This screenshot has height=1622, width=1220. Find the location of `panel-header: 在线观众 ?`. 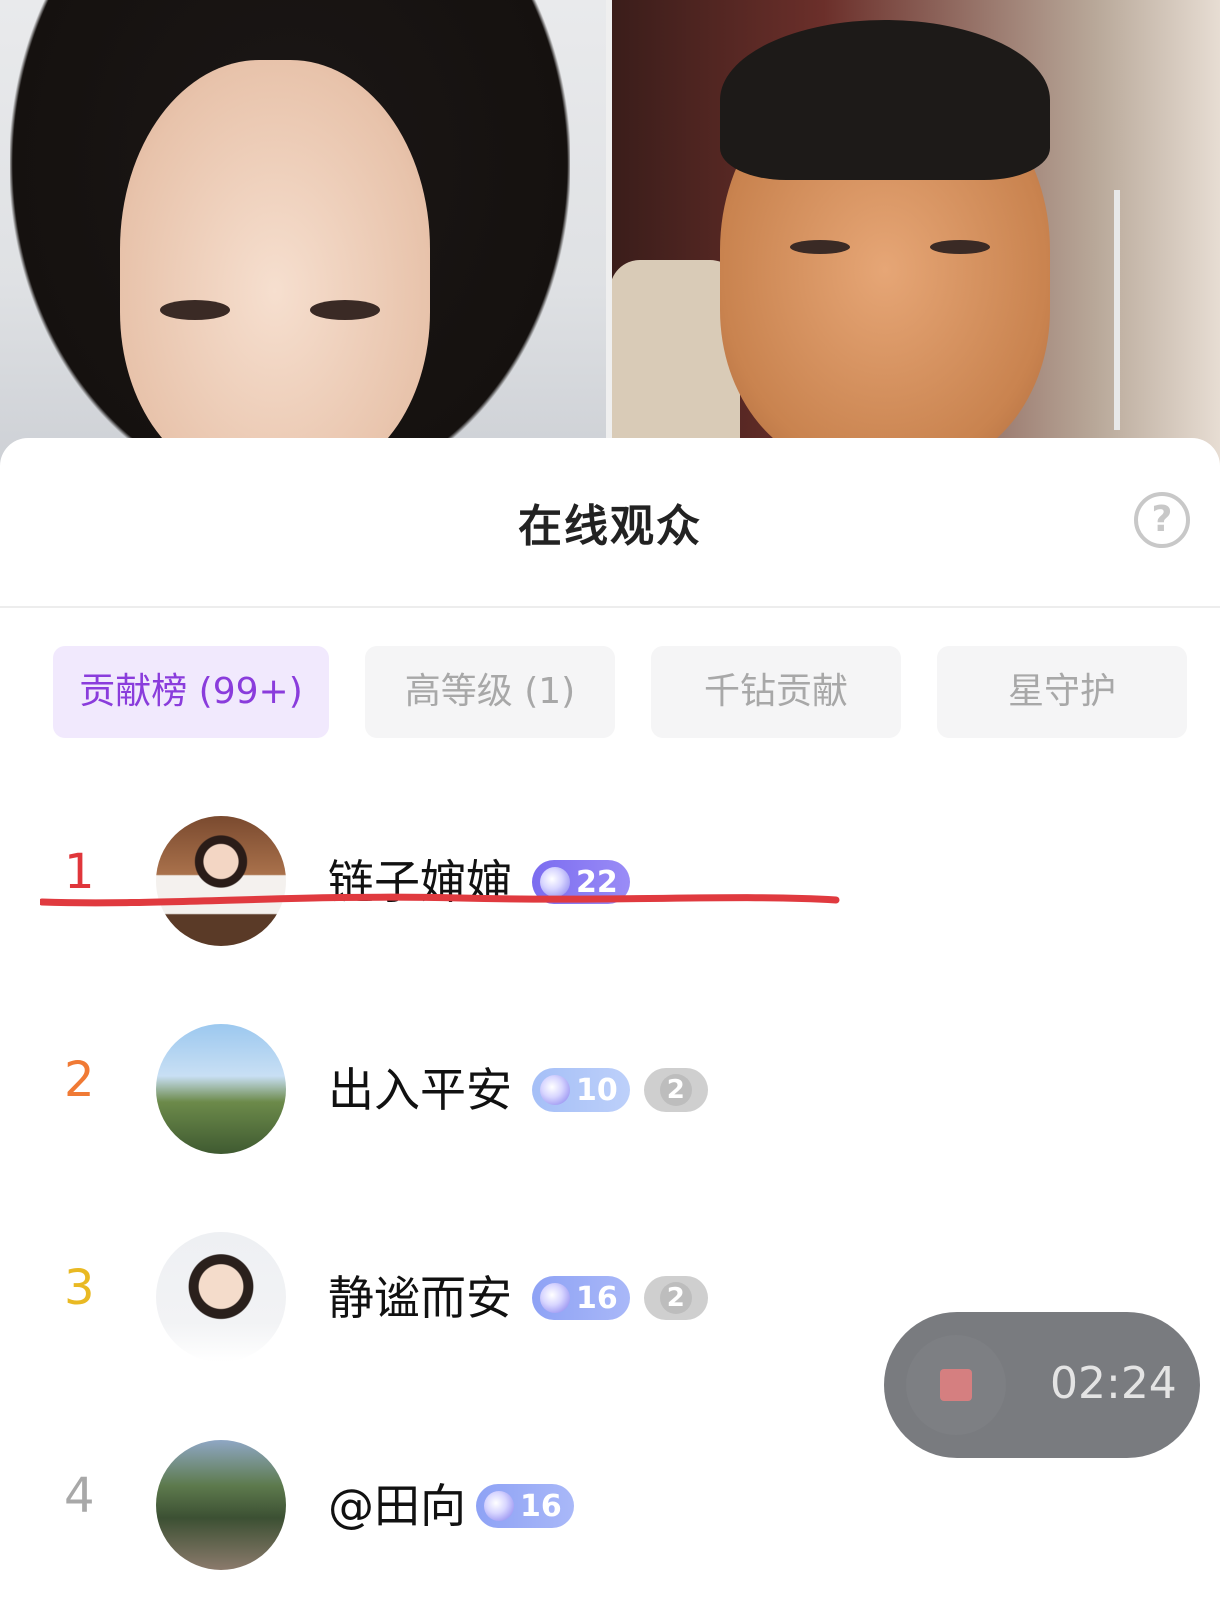

panel-header: 在线观众 ? is located at coordinates (610, 523).